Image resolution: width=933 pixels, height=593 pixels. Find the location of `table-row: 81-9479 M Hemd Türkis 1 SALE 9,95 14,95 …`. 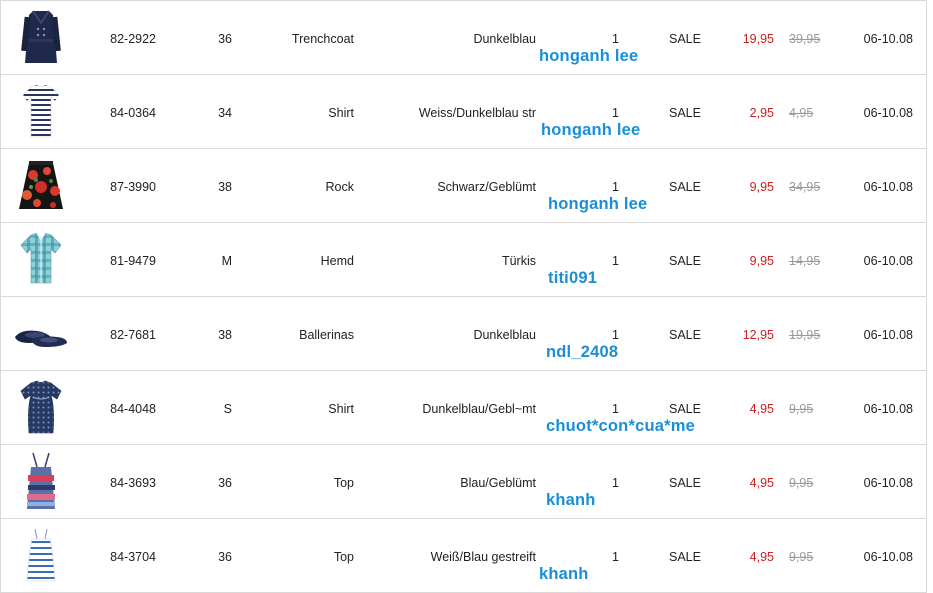

table-row: 81-9479 M Hemd Türkis 1 SALE 9,95 14,95 … is located at coordinates (463, 259).